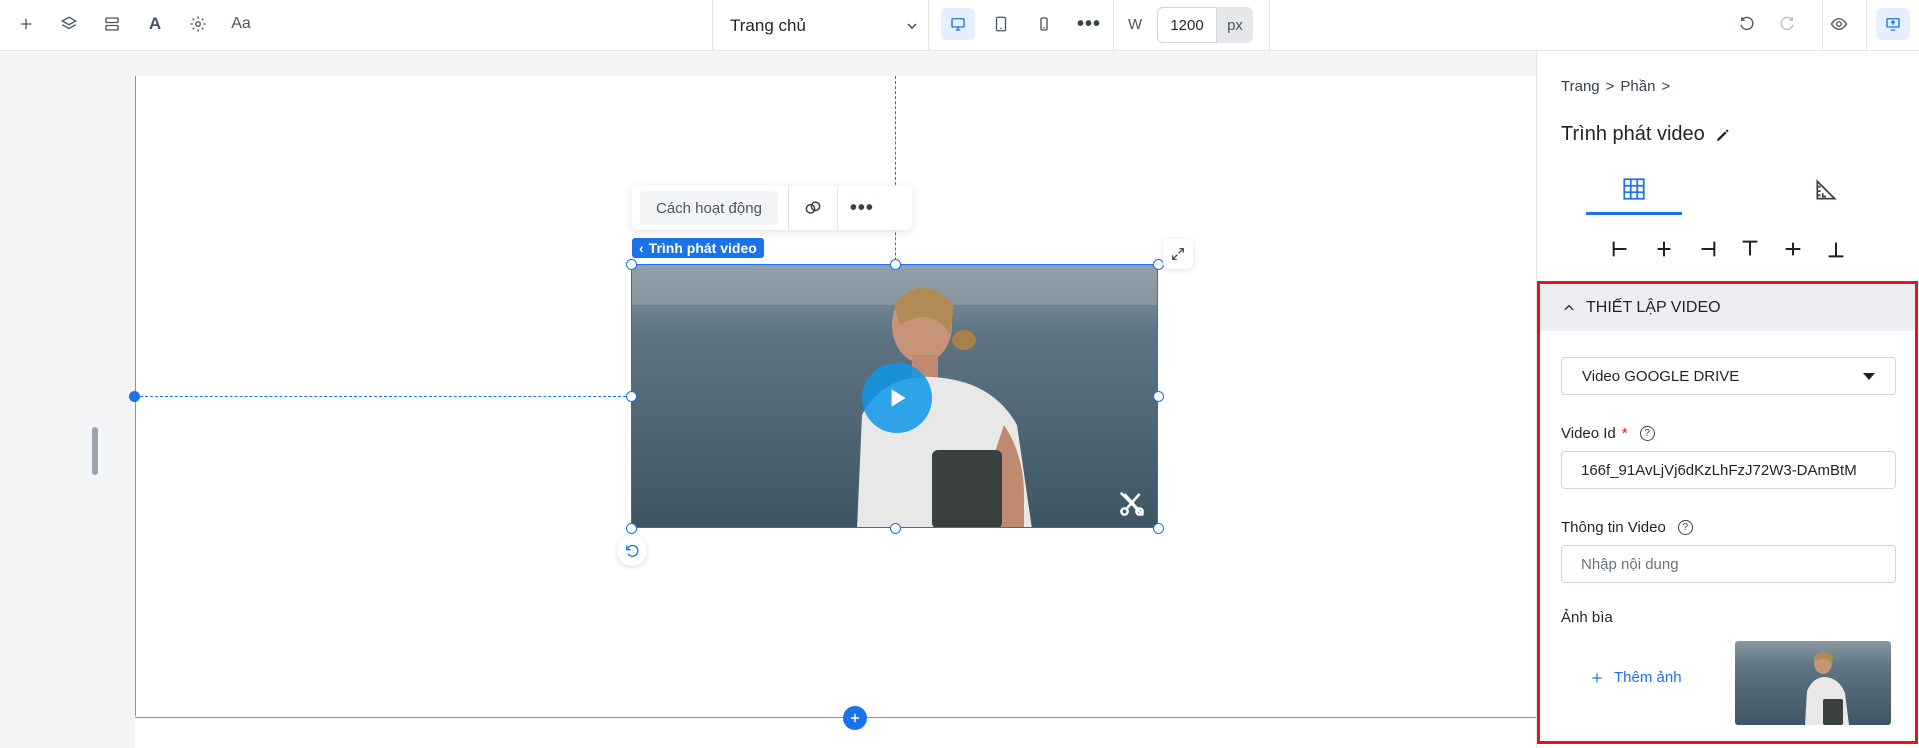 The width and height of the screenshot is (1919, 748). Describe the element at coordinates (1747, 24) in the screenshot. I see `undo-icon` at that location.